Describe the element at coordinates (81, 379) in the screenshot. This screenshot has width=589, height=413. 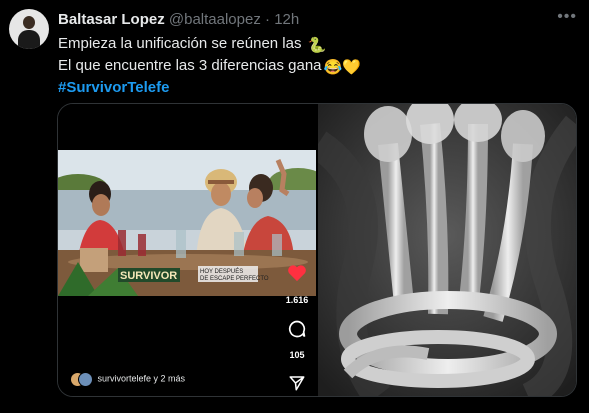
I see `account-avatars` at that location.